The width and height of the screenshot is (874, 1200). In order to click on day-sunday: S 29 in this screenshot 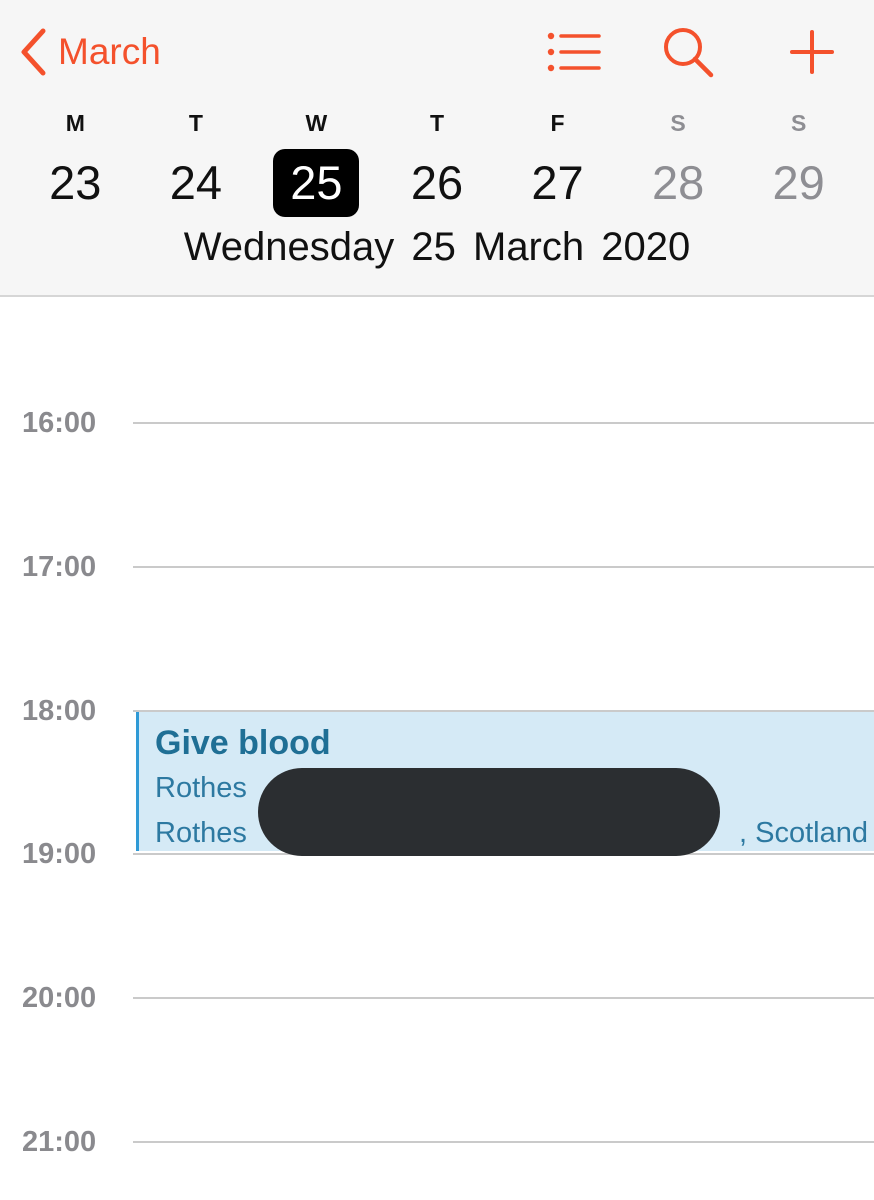, I will do `click(798, 161)`.